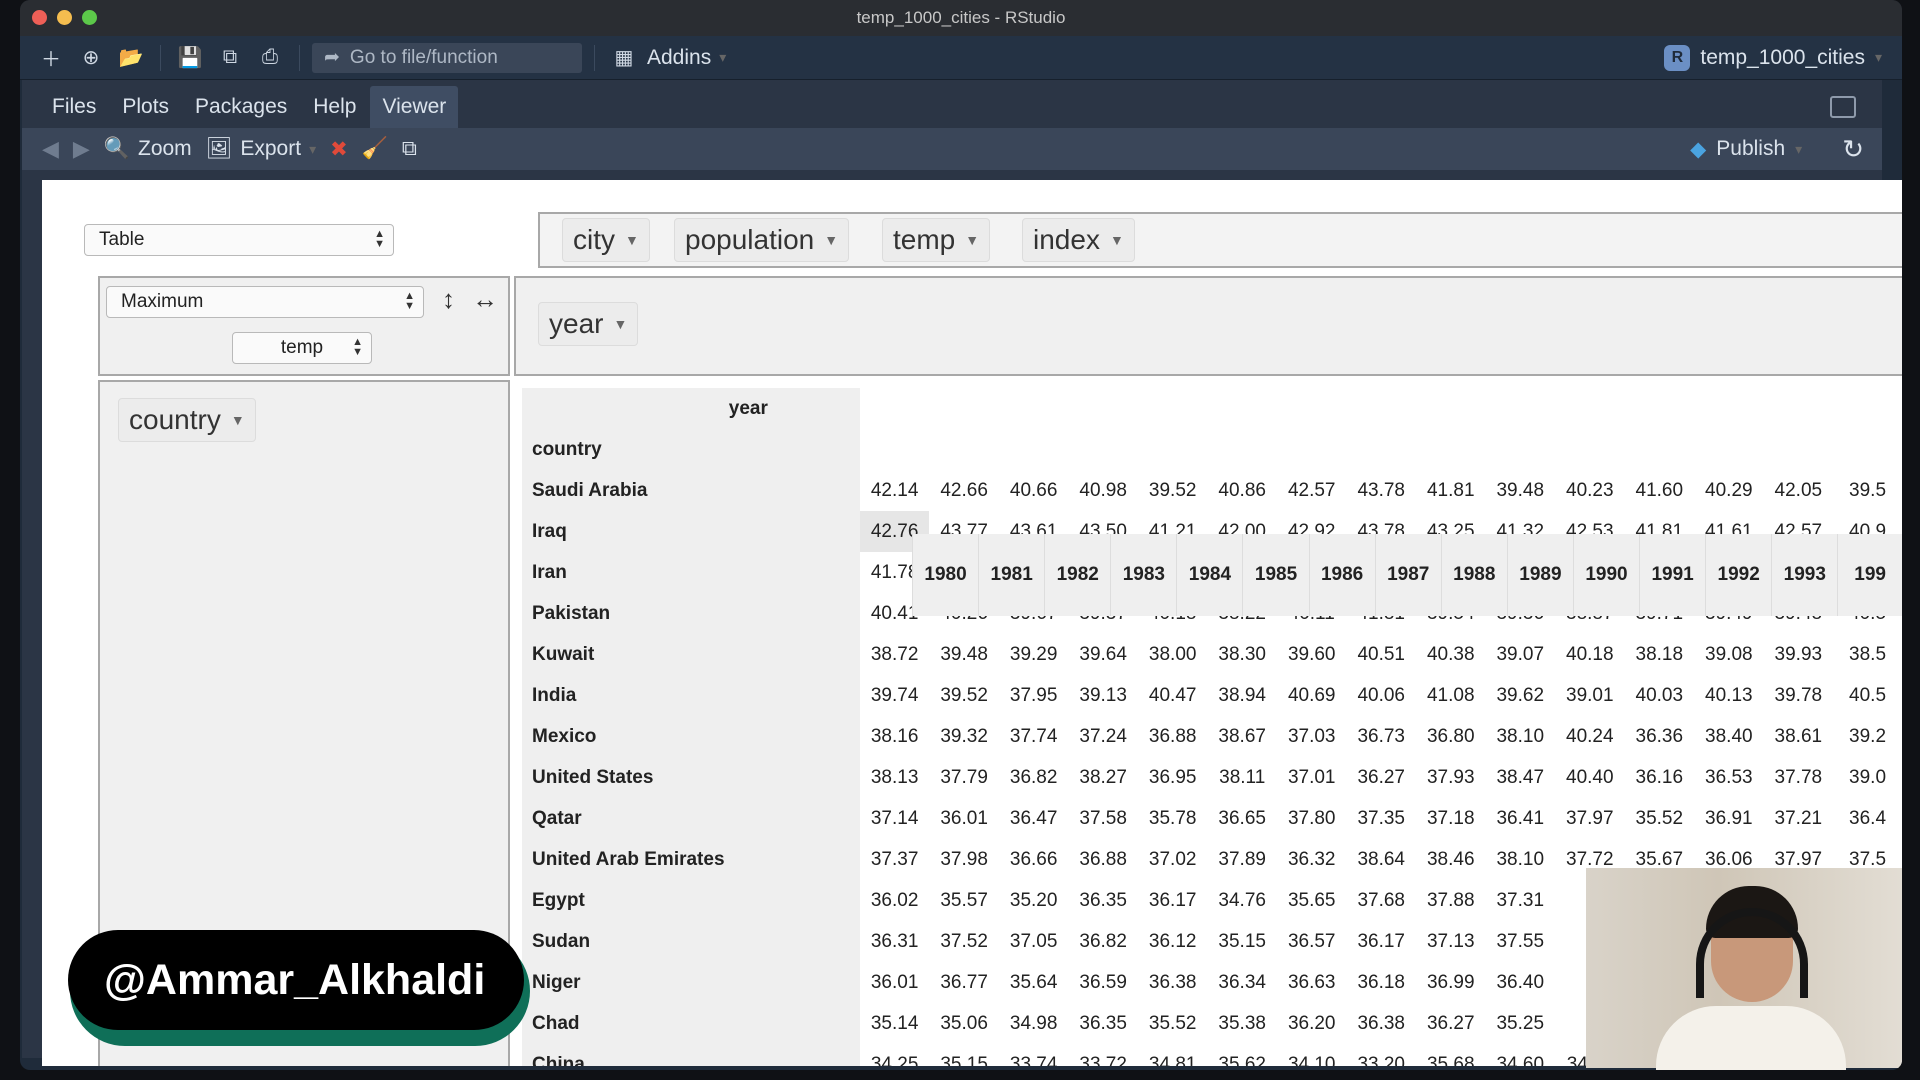 The image size is (1920, 1080). Describe the element at coordinates (148, 149) in the screenshot. I see `zoom-button: 🔍 Zoom` at that location.